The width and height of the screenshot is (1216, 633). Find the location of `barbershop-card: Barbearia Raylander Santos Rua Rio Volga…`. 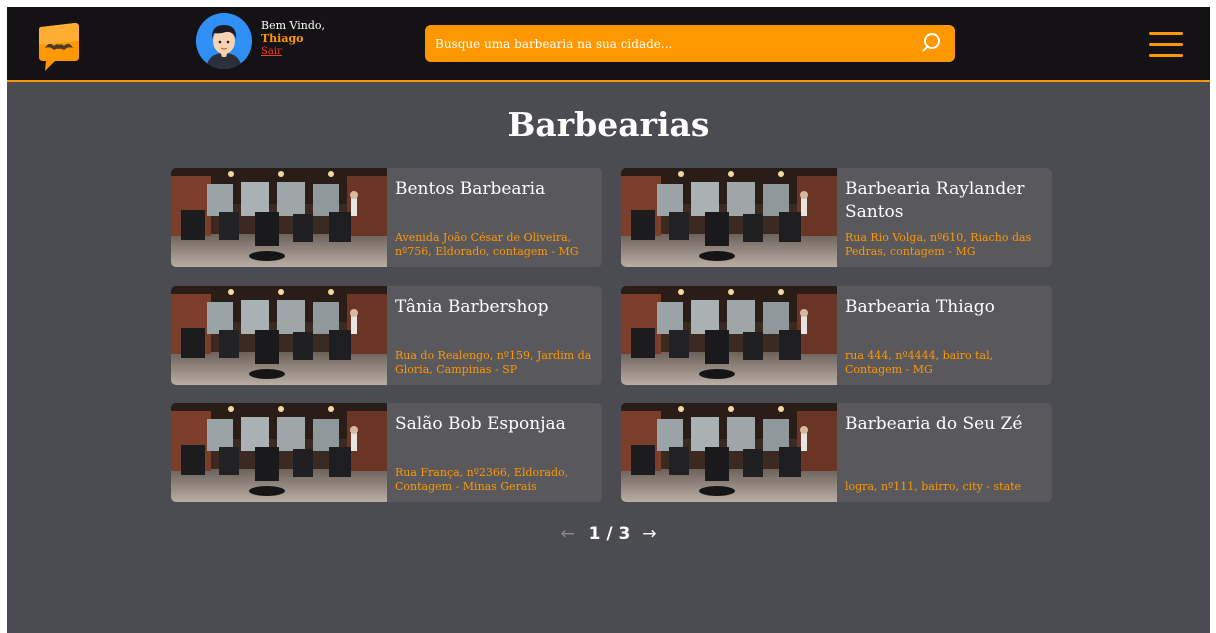

barbershop-card: Barbearia Raylander Santos Rua Rio Volga… is located at coordinates (836, 217).